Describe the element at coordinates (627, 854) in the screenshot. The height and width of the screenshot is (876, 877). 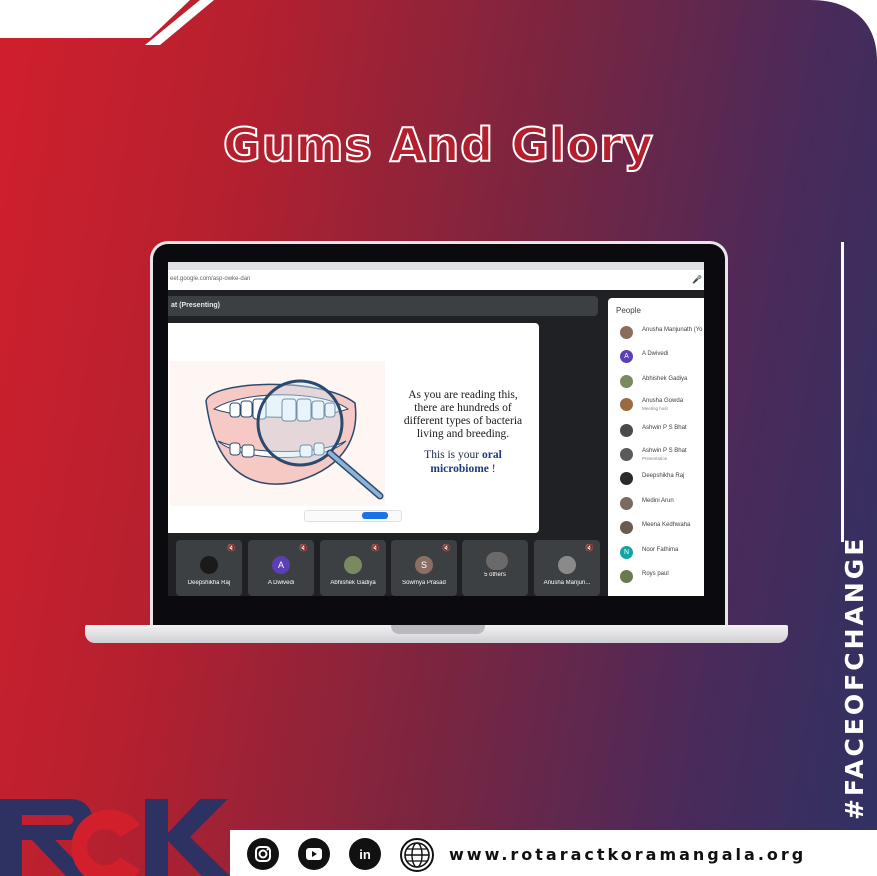
I see `website-link: www.rotaractkoramangala.org` at that location.